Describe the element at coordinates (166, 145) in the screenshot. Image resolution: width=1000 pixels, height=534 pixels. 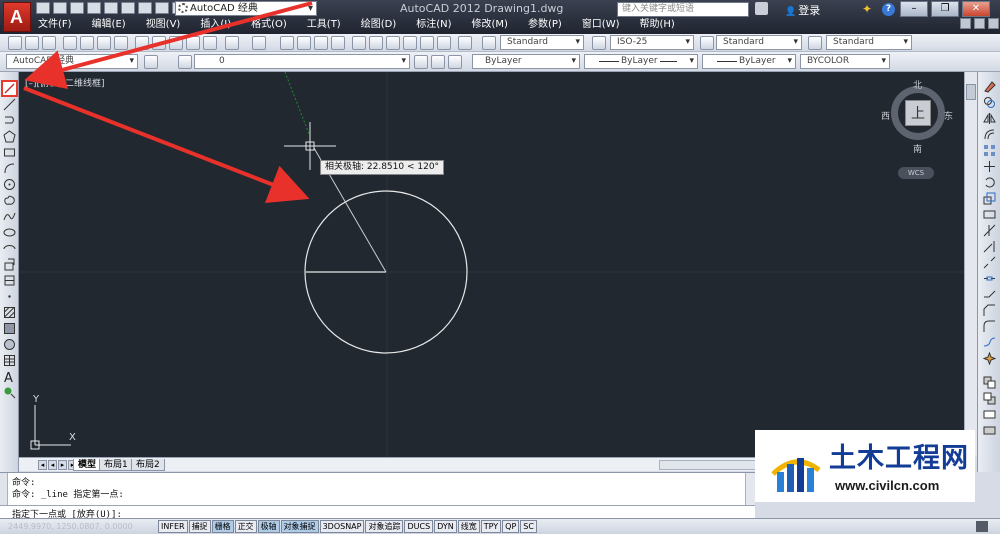
I see `arrow-to-drawing` at that location.